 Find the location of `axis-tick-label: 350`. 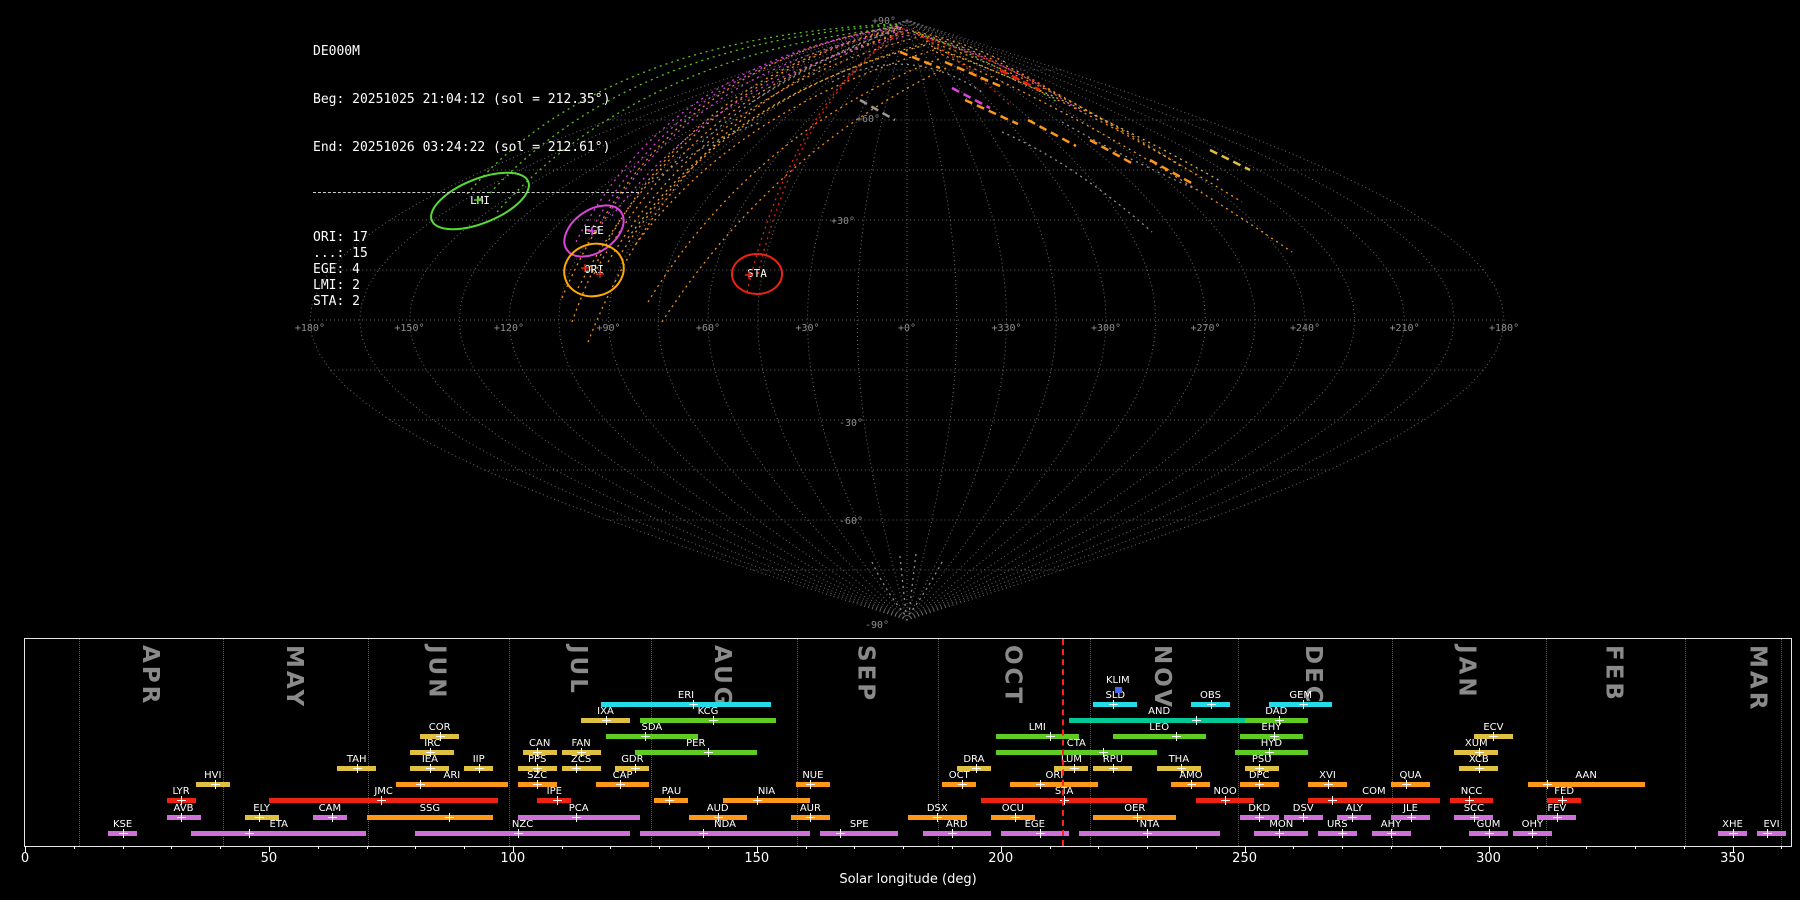

axis-tick-label: 350 is located at coordinates (1732, 858).